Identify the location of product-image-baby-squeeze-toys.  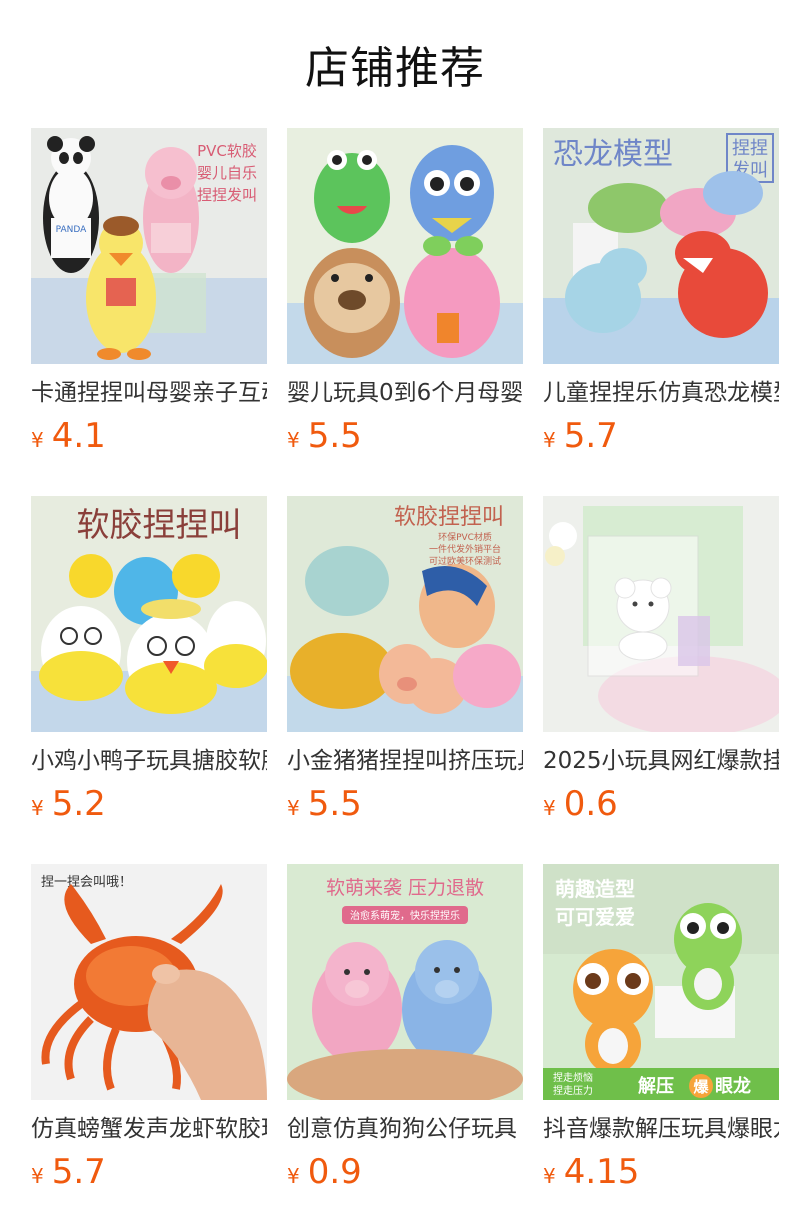
(405, 246).